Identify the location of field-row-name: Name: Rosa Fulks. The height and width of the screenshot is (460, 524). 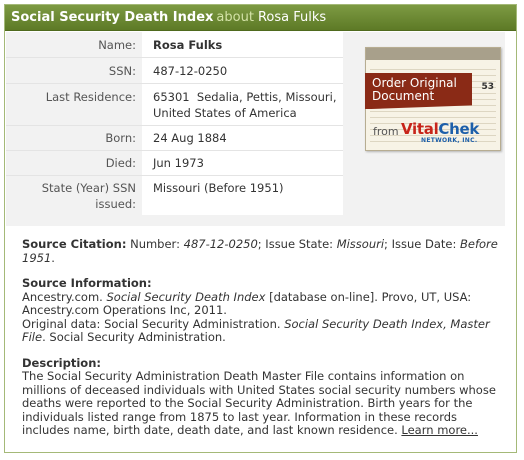
(174, 45).